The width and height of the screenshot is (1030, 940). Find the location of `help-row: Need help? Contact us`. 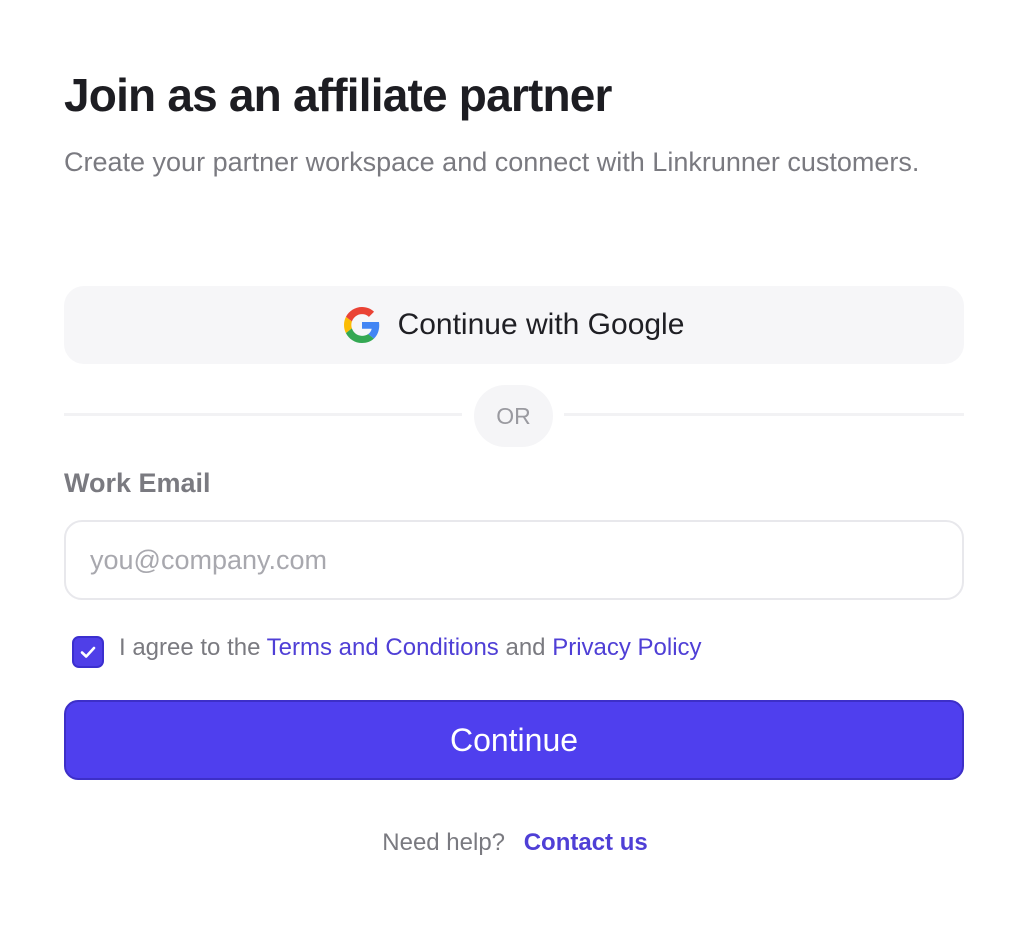

help-row: Need help? Contact us is located at coordinates (515, 843).